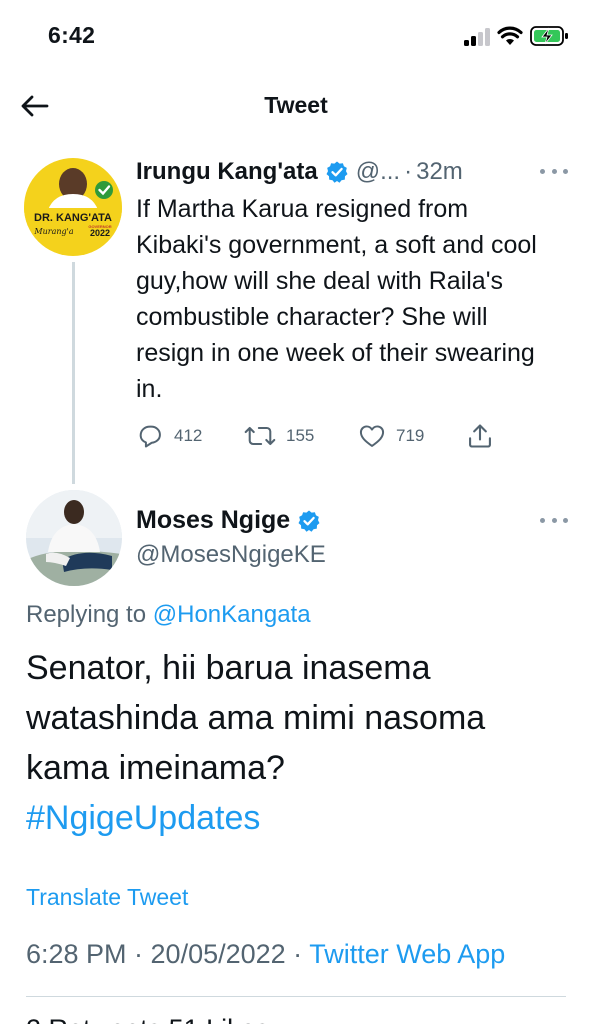 This screenshot has height=1024, width=592. I want to click on wifi-icon, so click(510, 35).